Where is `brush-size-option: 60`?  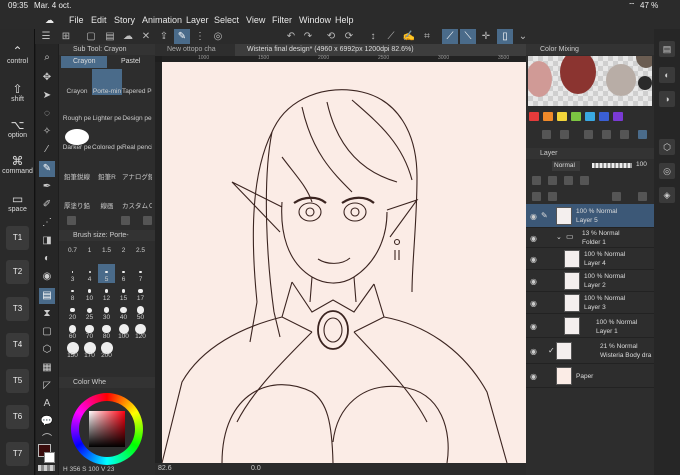
brush-size-option: 60 is located at coordinates (72, 330).